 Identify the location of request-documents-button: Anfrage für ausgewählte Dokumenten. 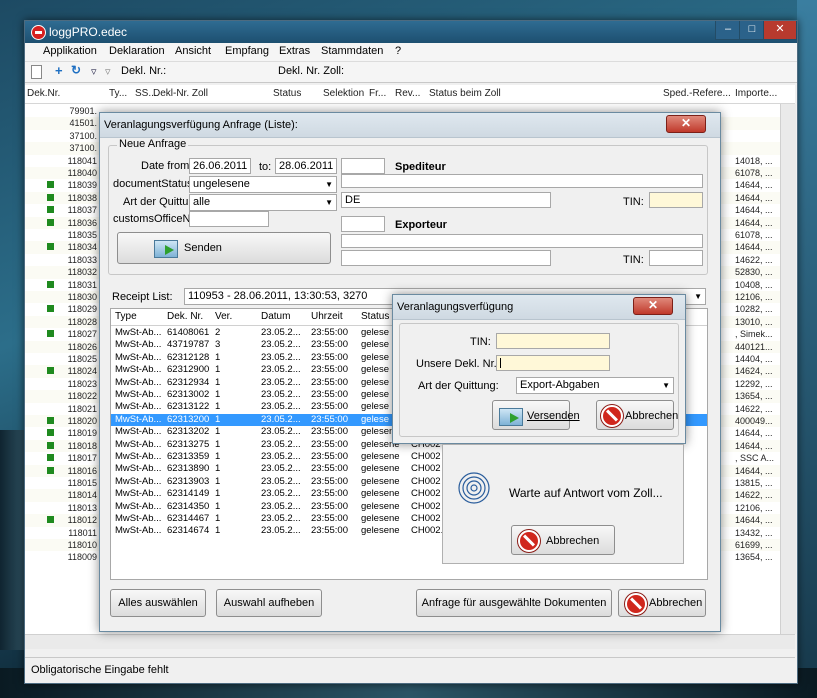
(514, 603).